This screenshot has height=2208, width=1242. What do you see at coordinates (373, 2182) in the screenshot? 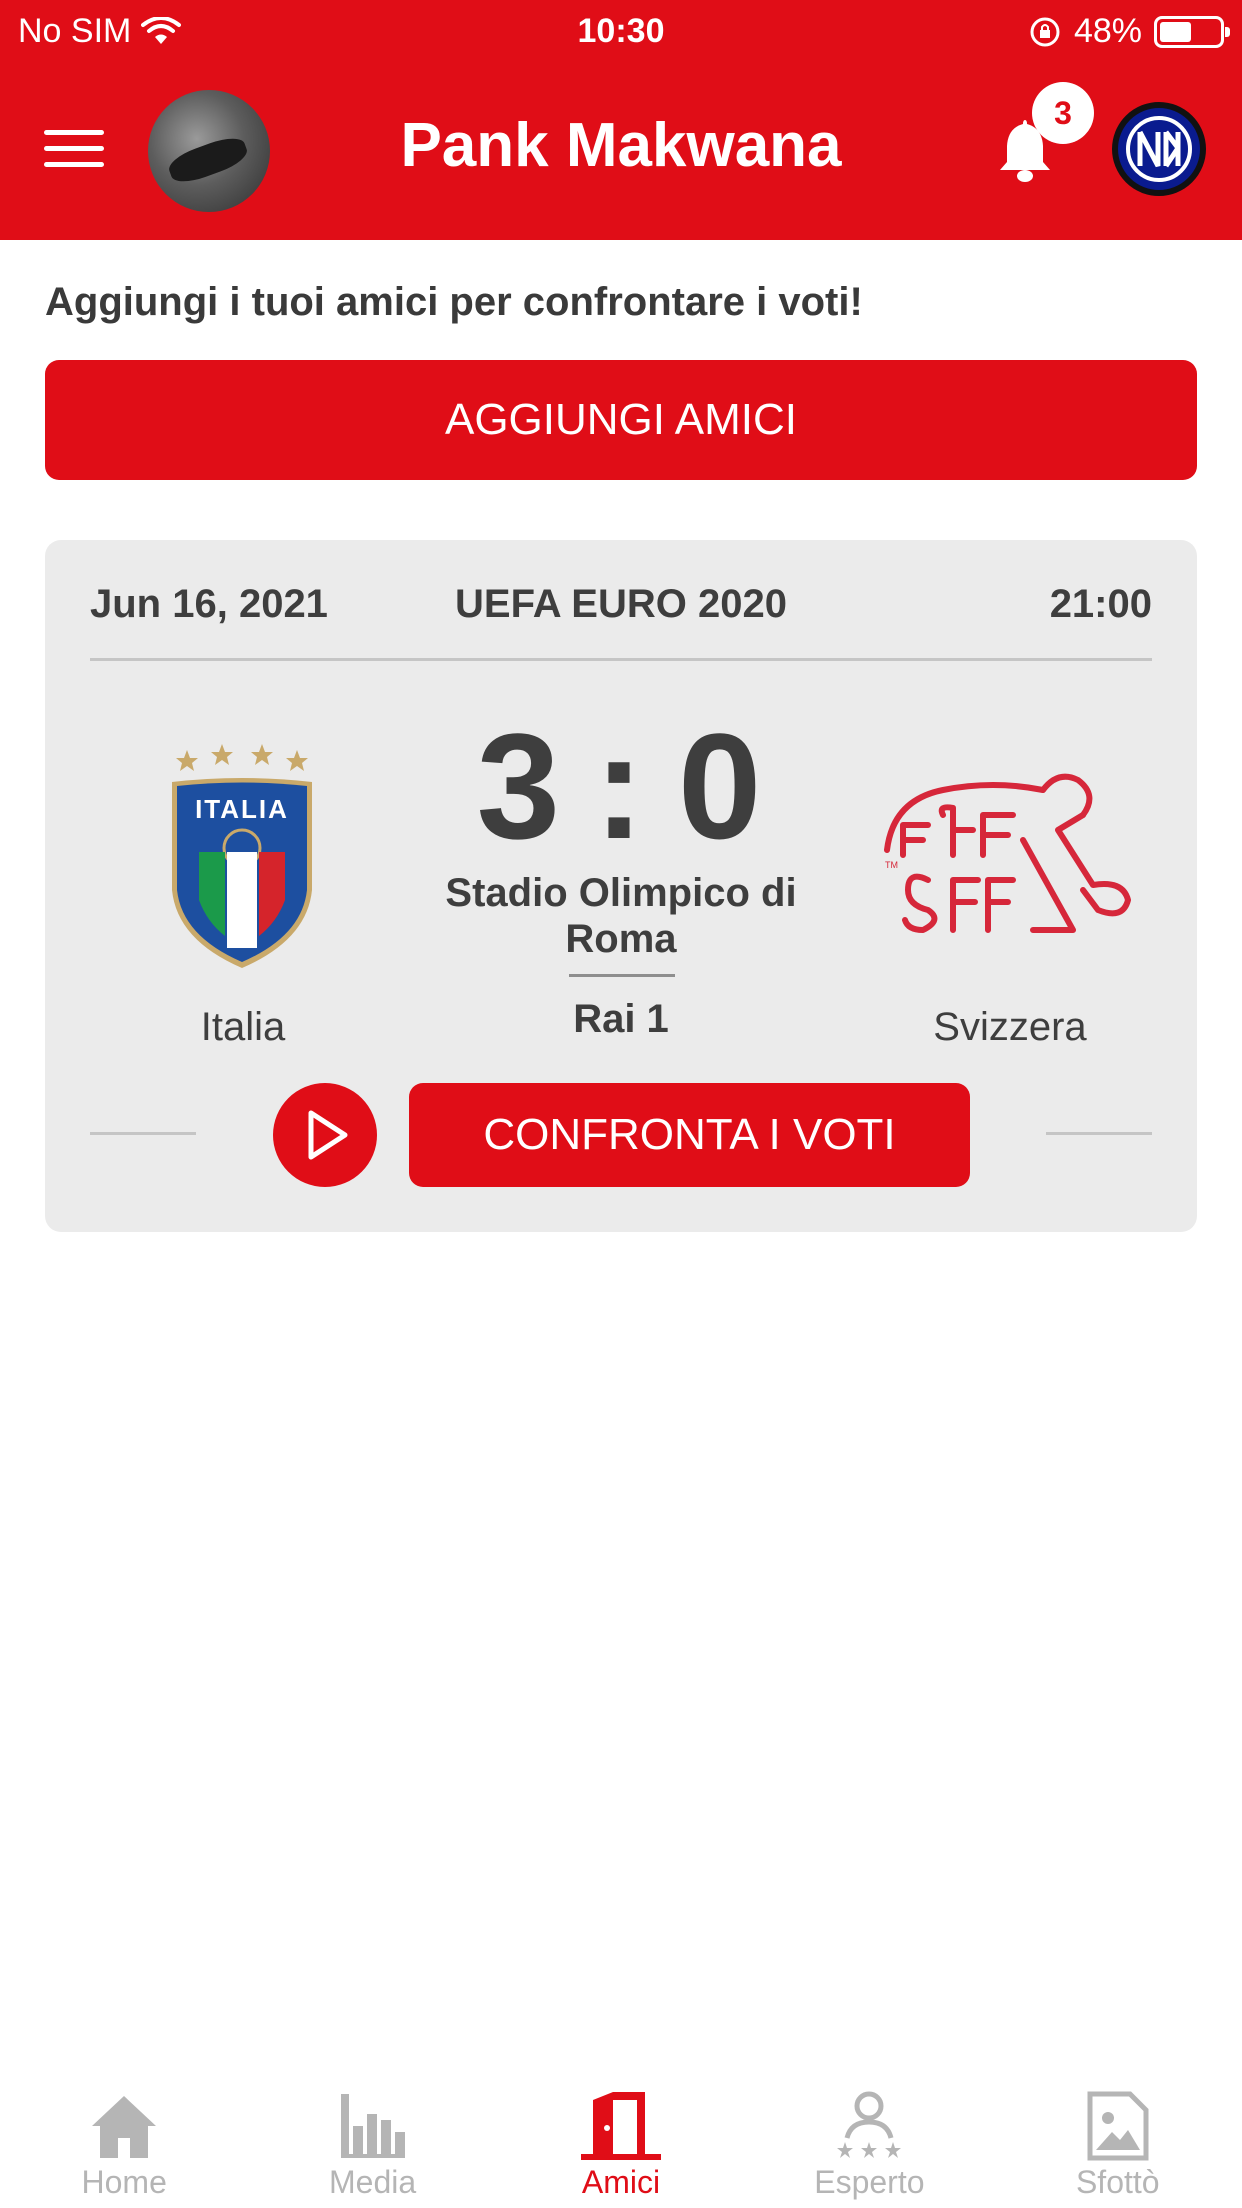
I see `tab-media-label: Media` at bounding box center [373, 2182].